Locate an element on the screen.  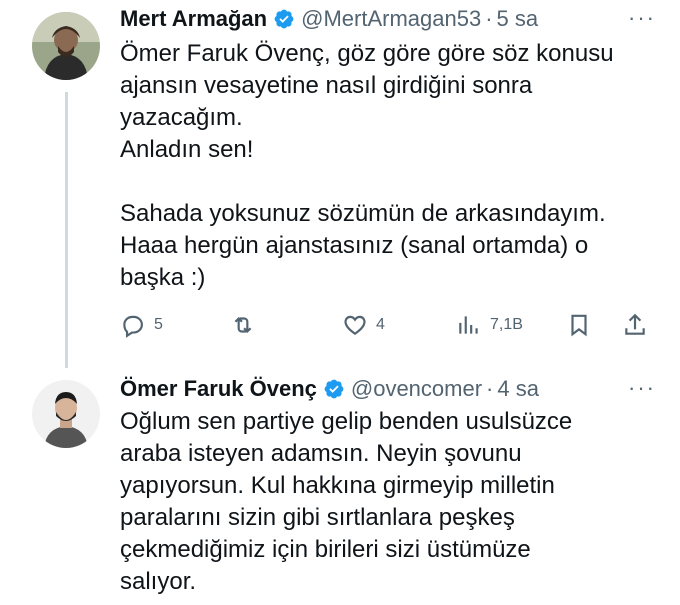
share-icon is located at coordinates (635, 324).